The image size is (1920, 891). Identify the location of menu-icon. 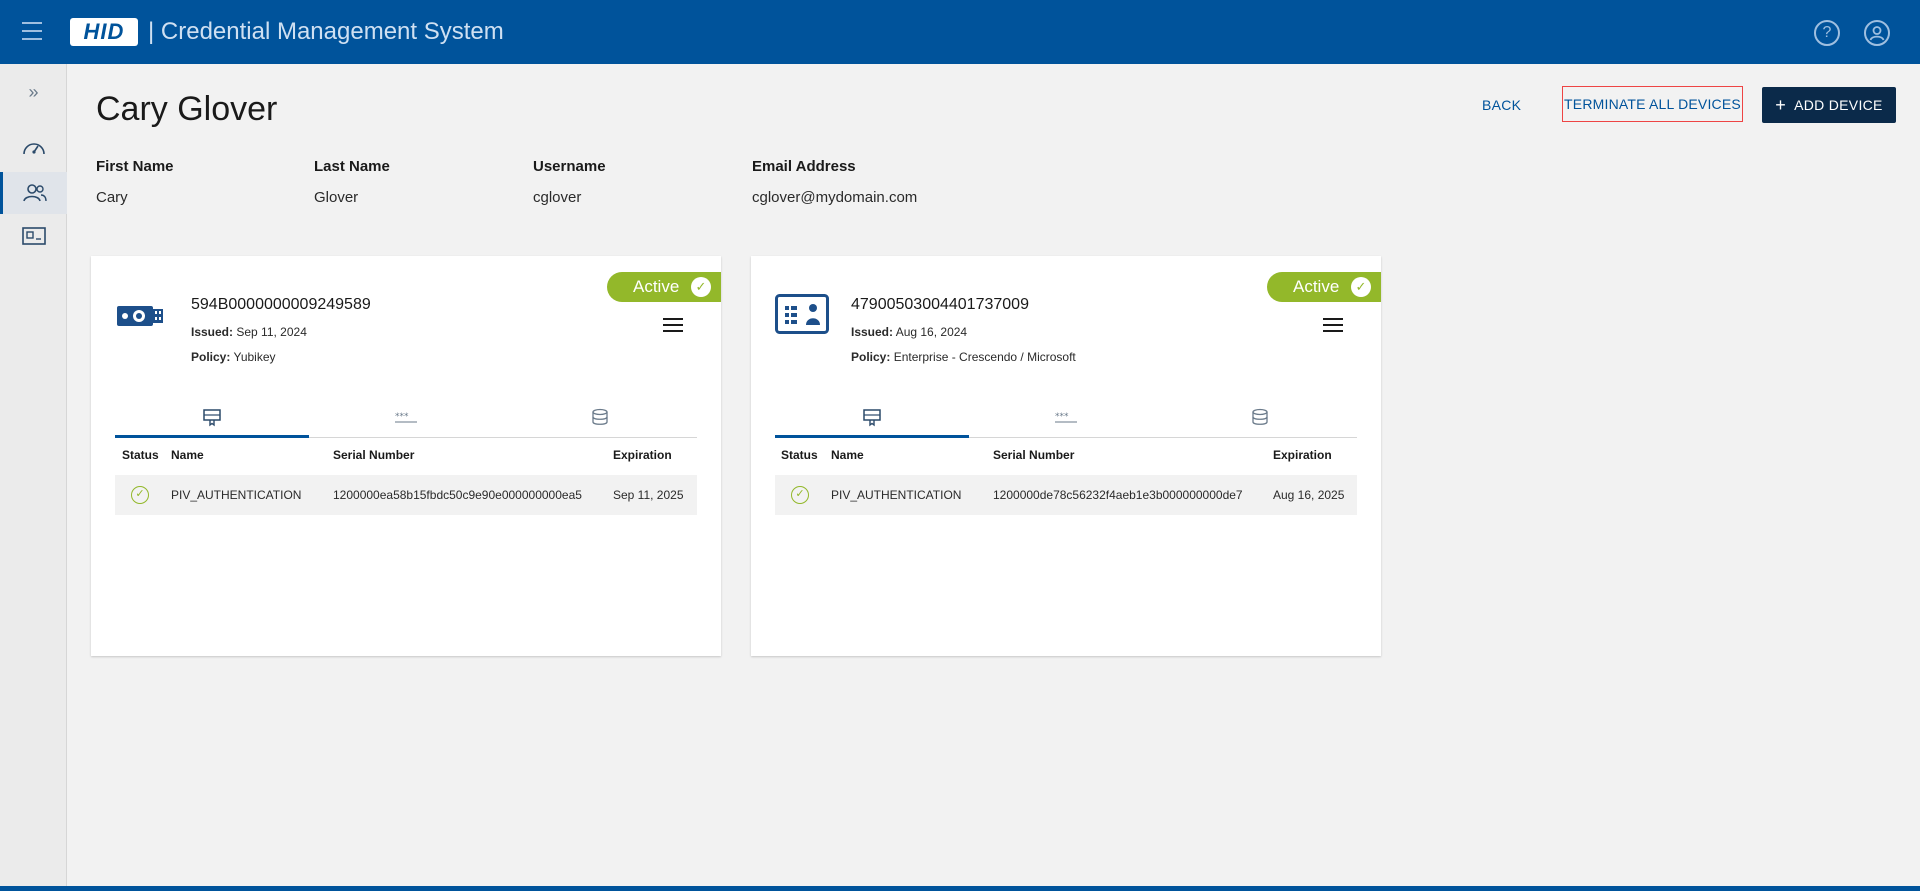
(34, 32).